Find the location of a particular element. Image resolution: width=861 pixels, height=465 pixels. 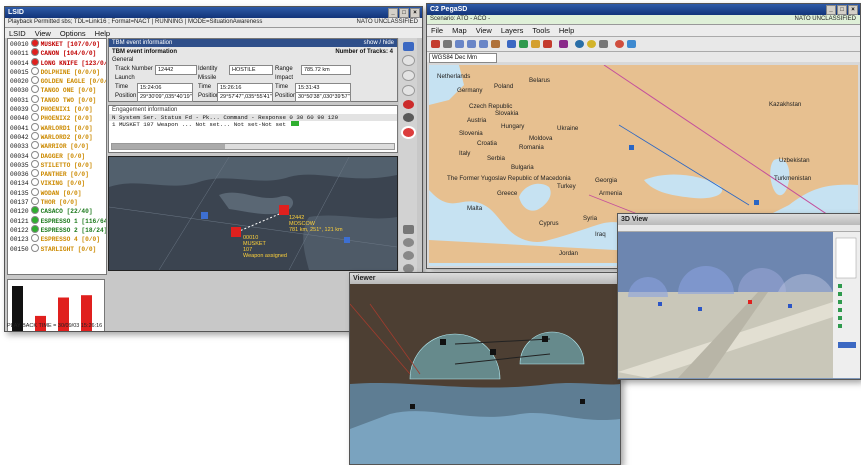

datum-select: WGS84 Dec Mm is located at coordinates (463, 58).